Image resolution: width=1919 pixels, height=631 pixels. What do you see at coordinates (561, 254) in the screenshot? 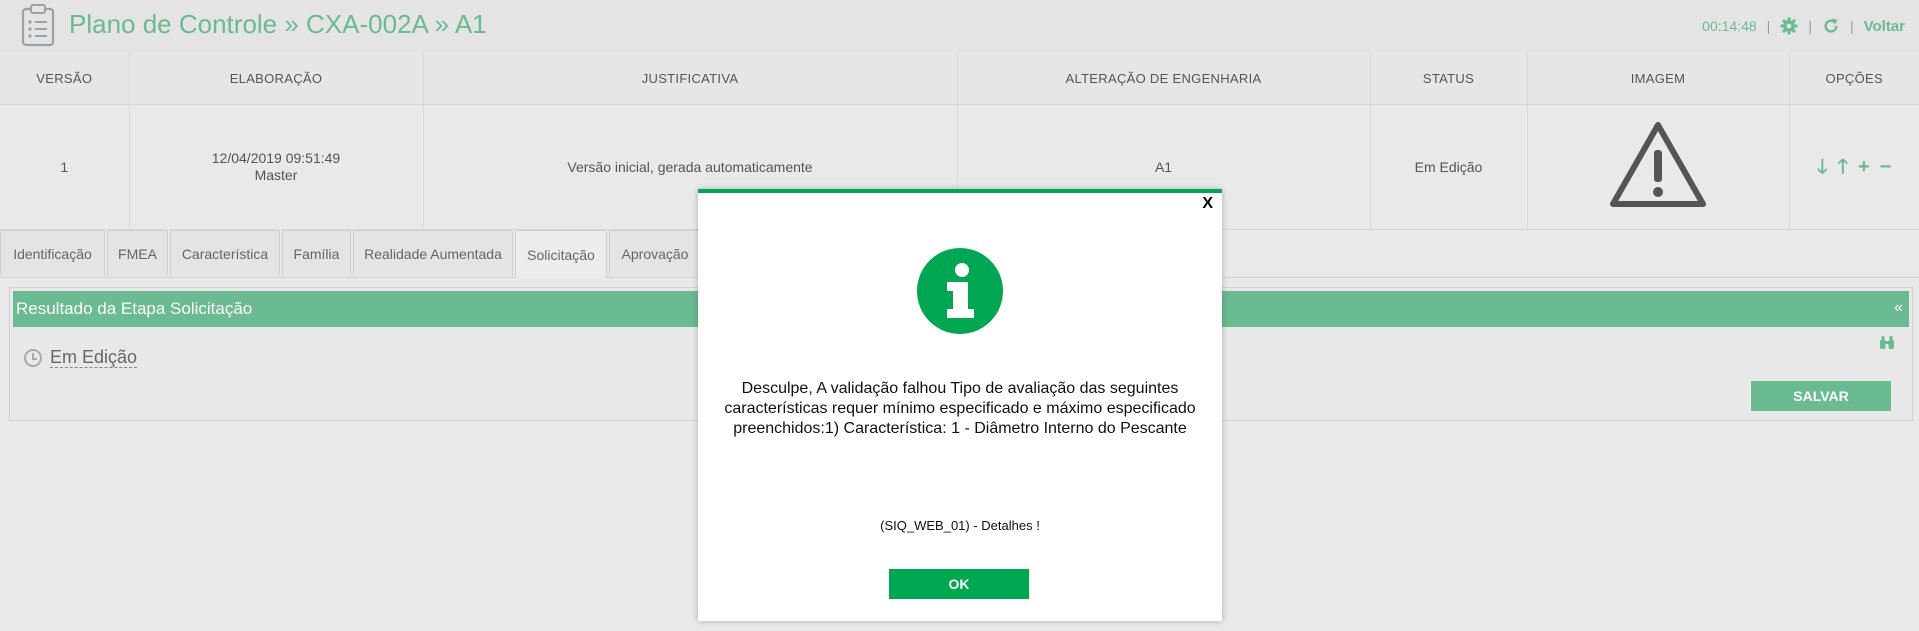
I see `tab-solicitacao: Solicitação` at bounding box center [561, 254].